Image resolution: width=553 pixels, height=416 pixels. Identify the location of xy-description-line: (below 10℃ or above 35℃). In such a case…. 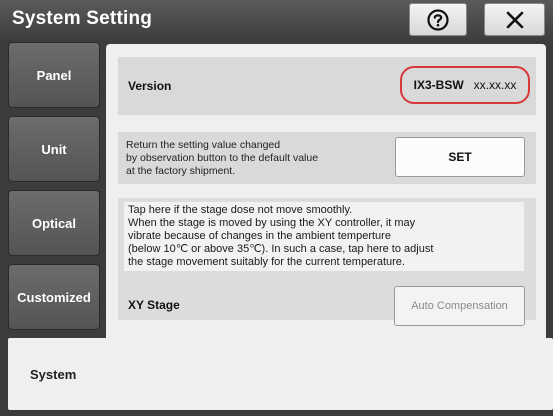
(281, 249).